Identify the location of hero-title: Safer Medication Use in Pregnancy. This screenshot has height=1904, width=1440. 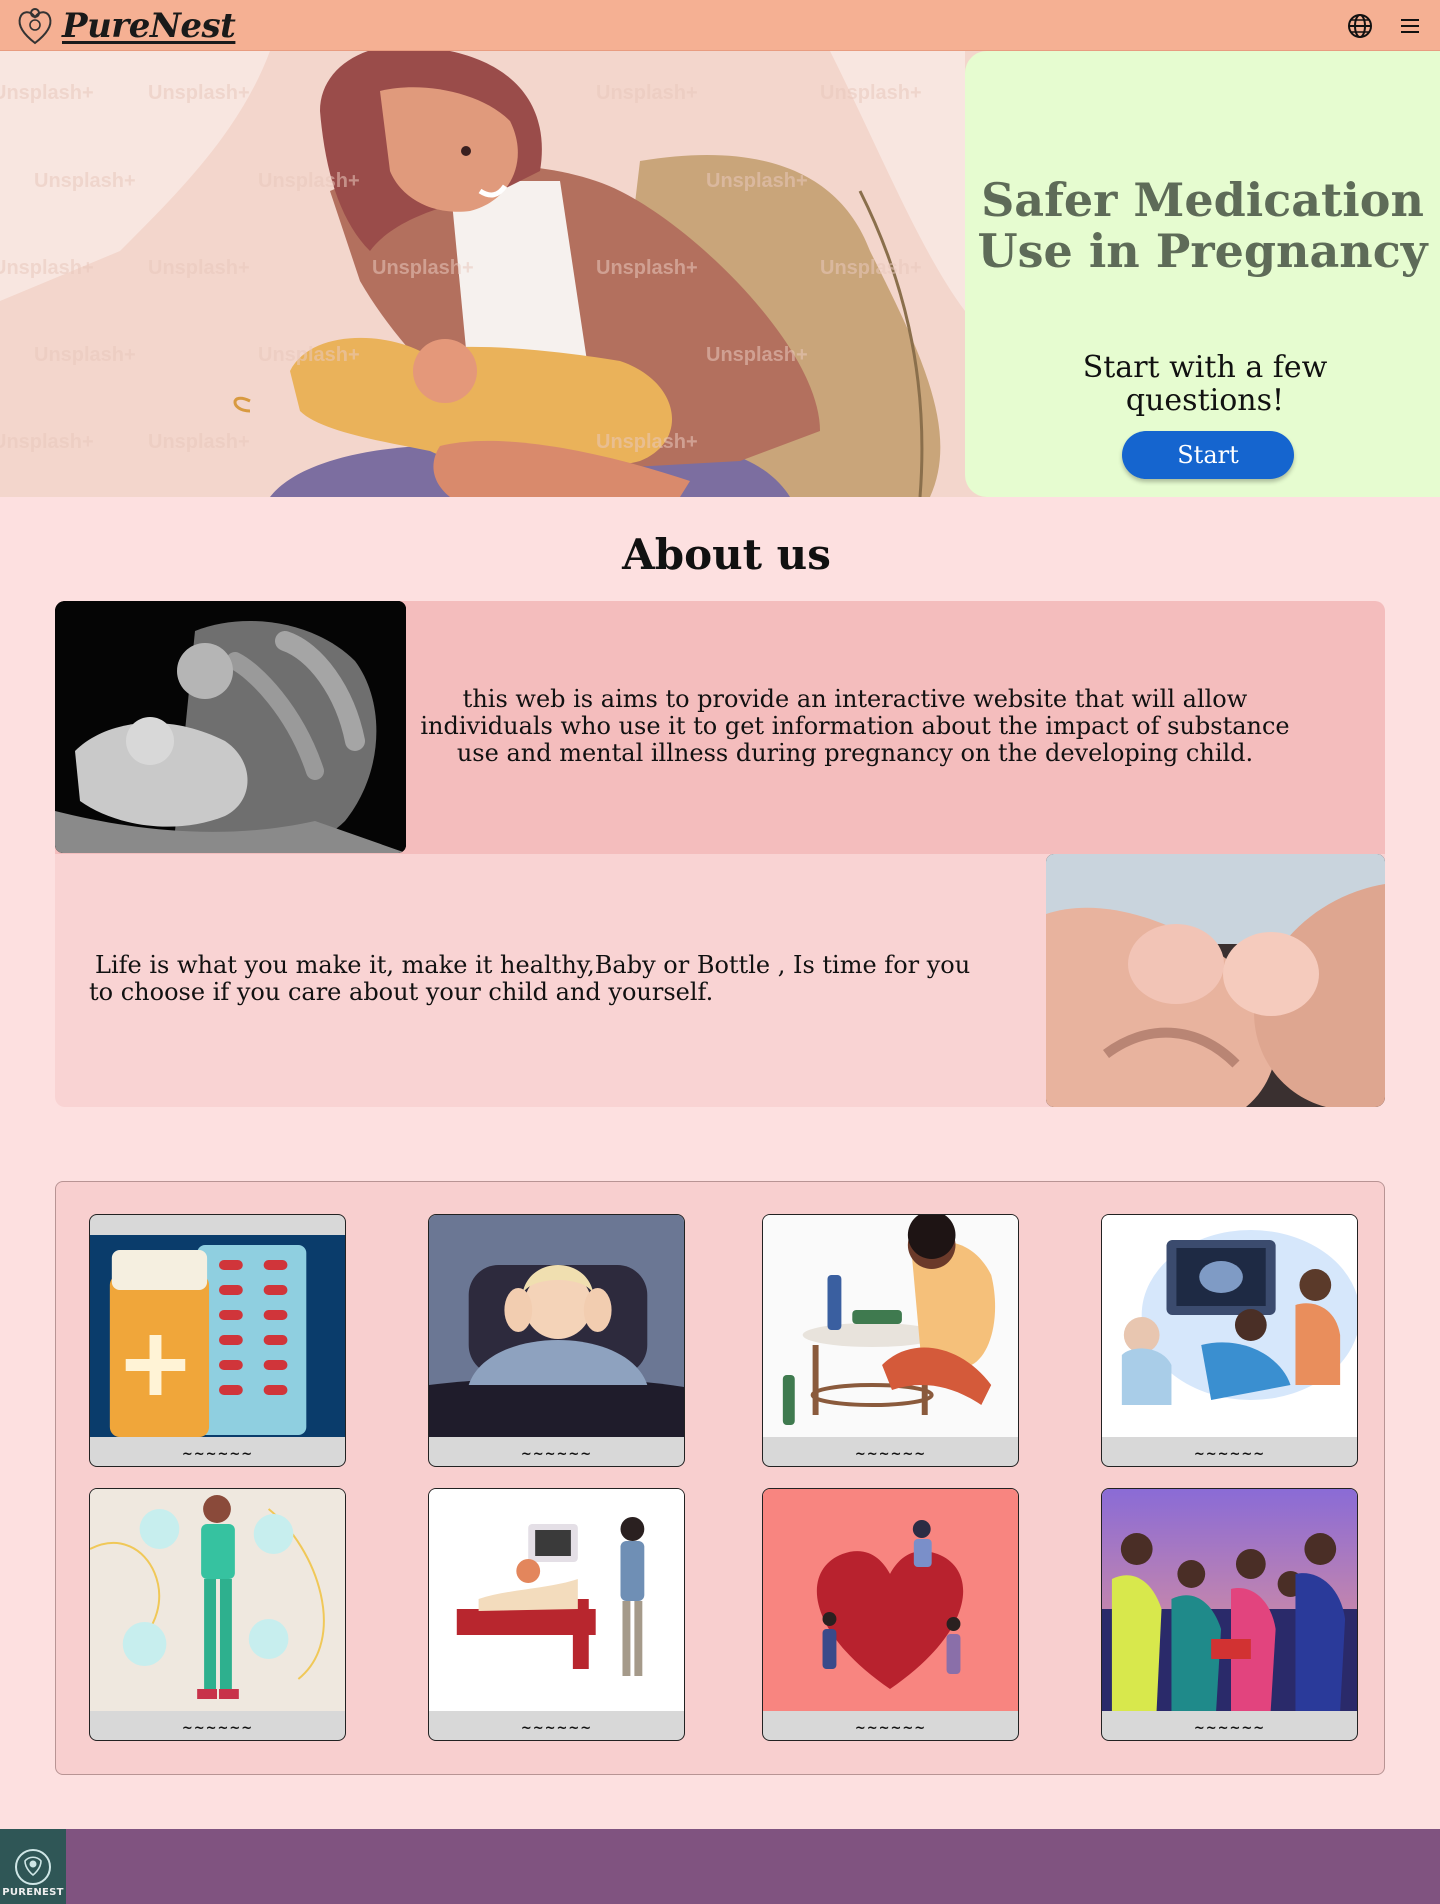
(1202, 225).